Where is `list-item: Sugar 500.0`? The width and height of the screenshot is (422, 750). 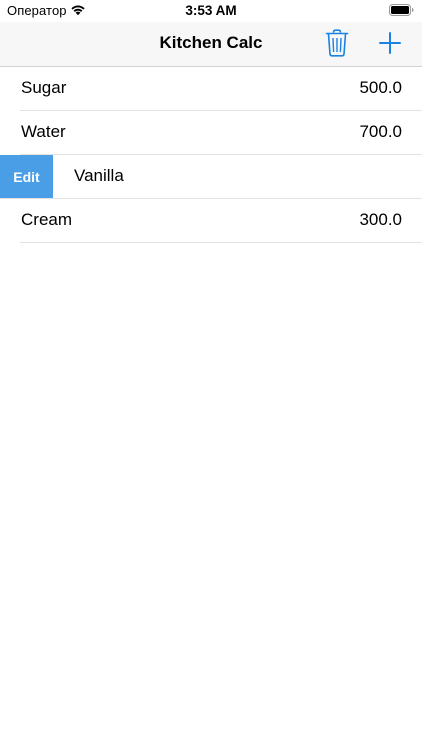 list-item: Sugar 500.0 is located at coordinates (211, 89).